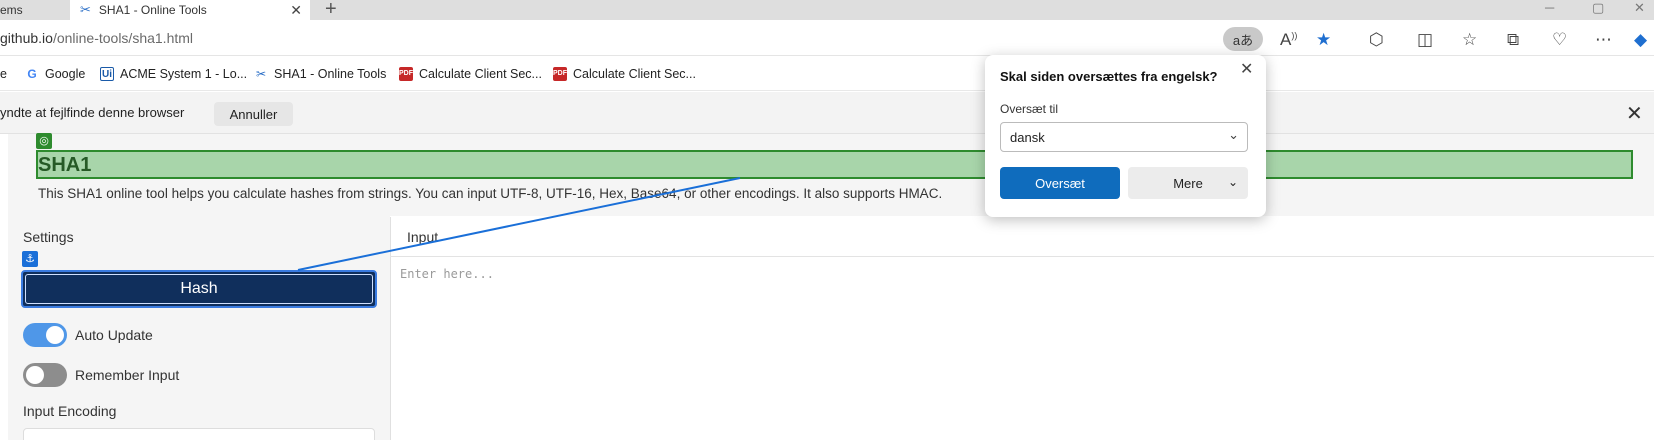 The width and height of the screenshot is (1654, 440). I want to click on collections-icon: ⧉, so click(1513, 40).